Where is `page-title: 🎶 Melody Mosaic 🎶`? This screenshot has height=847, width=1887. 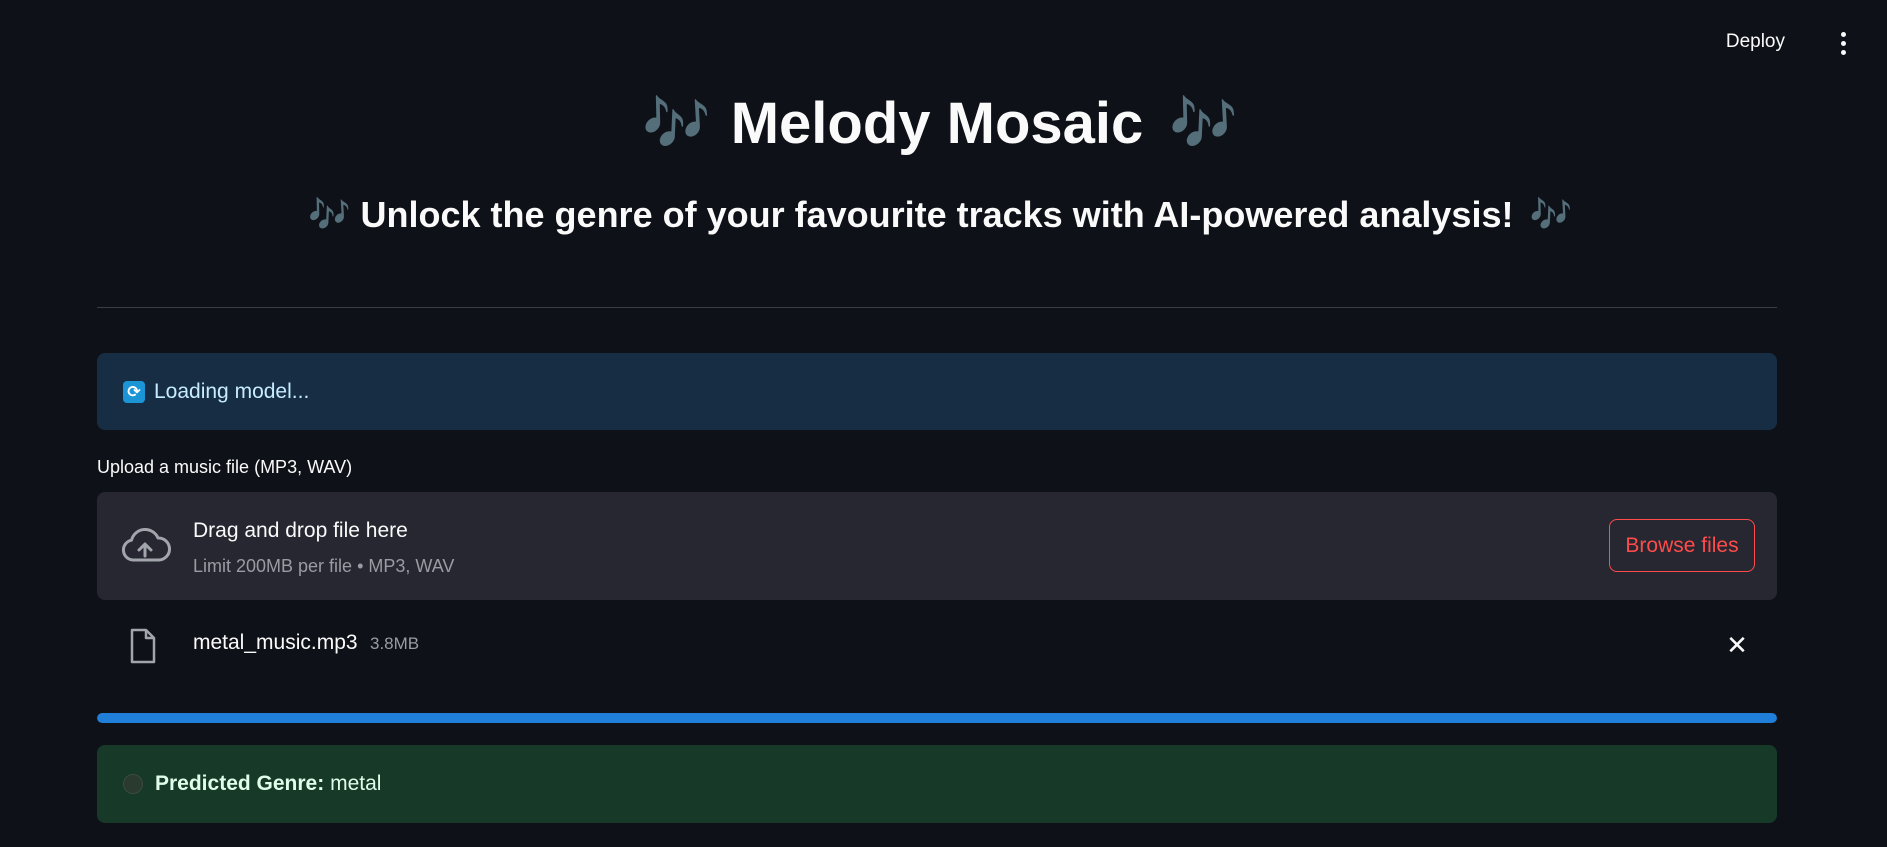 page-title: 🎶 Melody Mosaic 🎶 is located at coordinates (937, 123).